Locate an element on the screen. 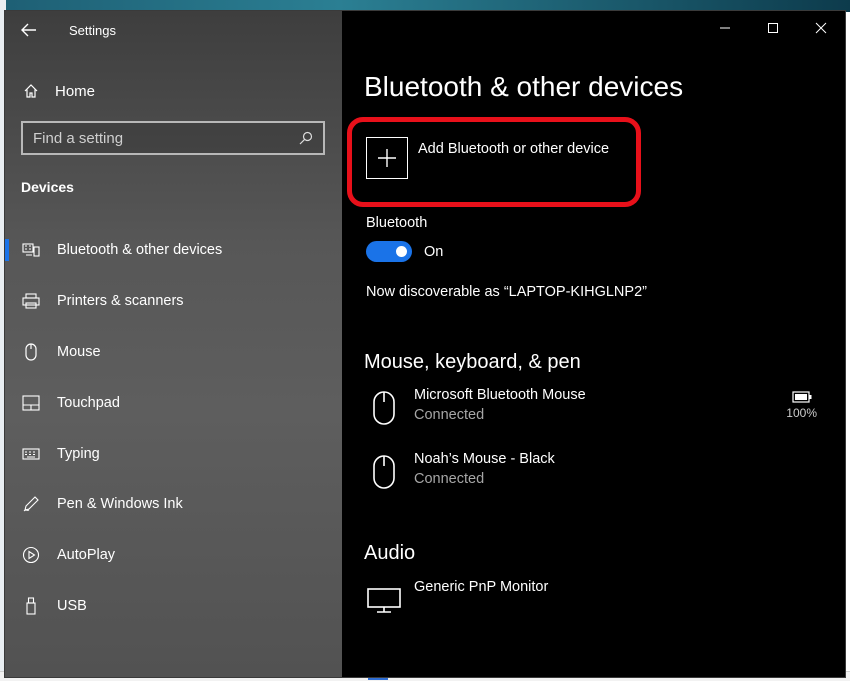 This screenshot has height=681, width=850. close-button is located at coordinates (821, 28).